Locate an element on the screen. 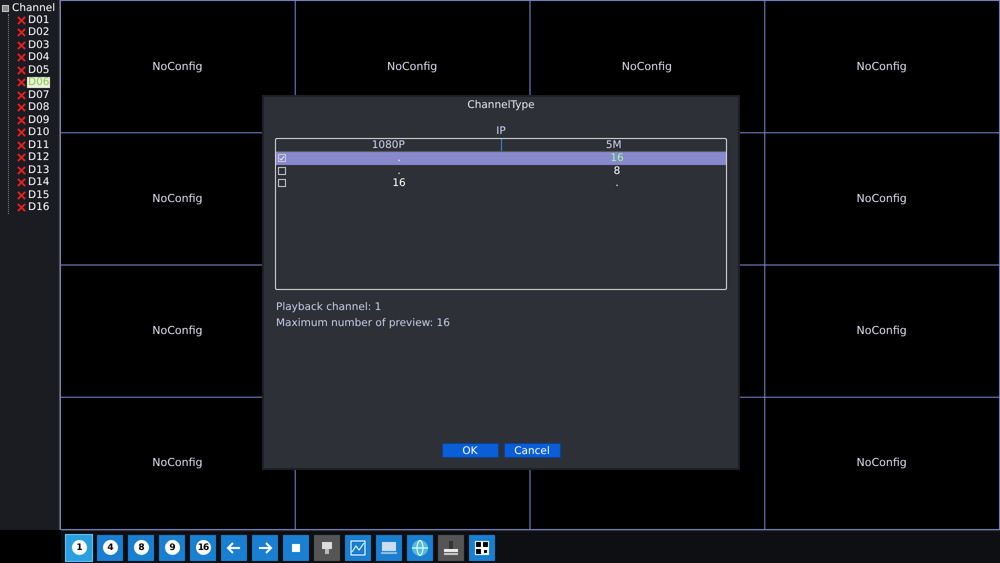 The image size is (1000, 563). toolbar-button: 9 is located at coordinates (172, 547).